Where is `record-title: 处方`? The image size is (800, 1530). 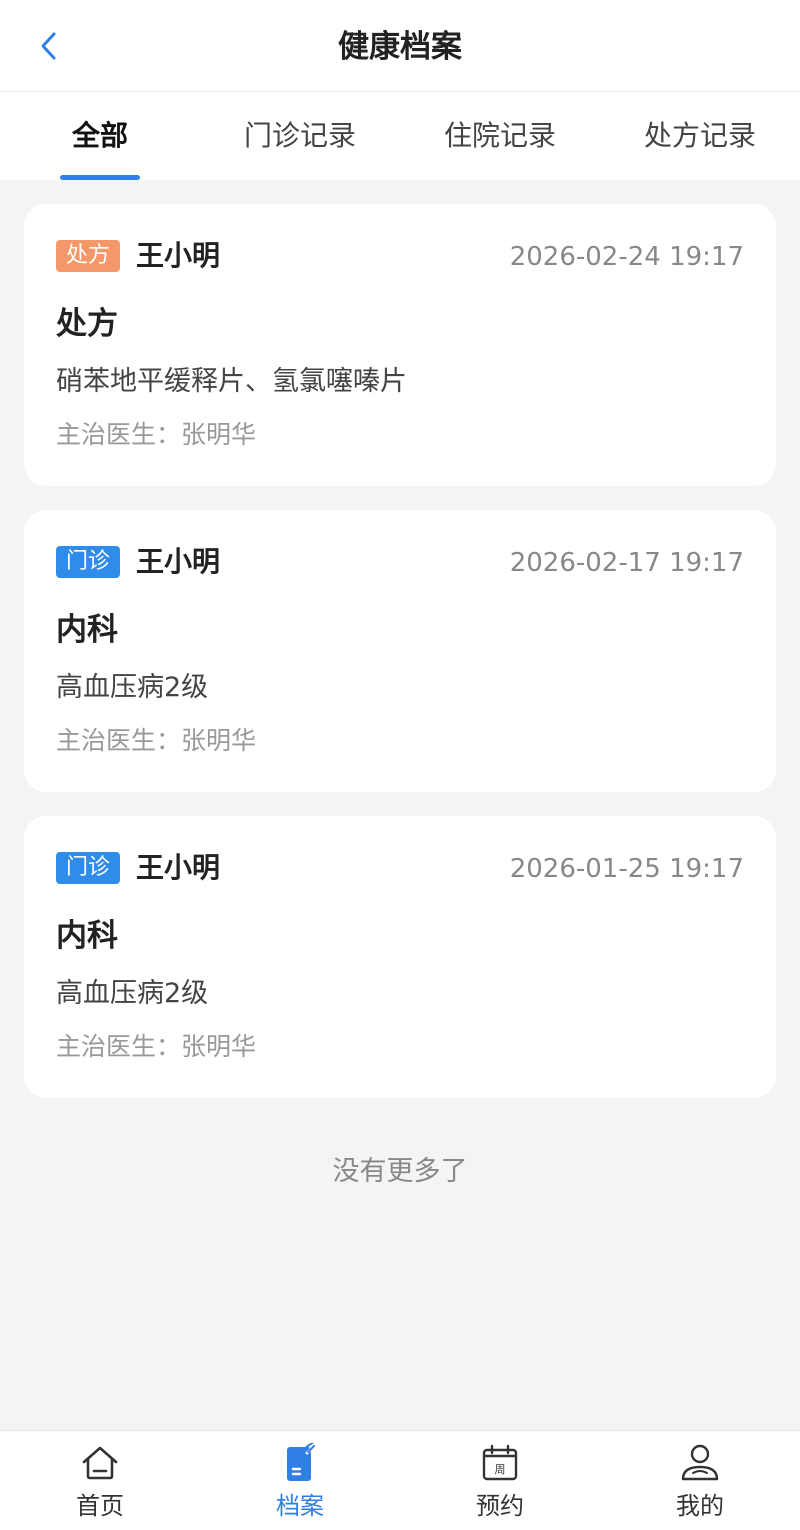
record-title: 处方 is located at coordinates (87, 324).